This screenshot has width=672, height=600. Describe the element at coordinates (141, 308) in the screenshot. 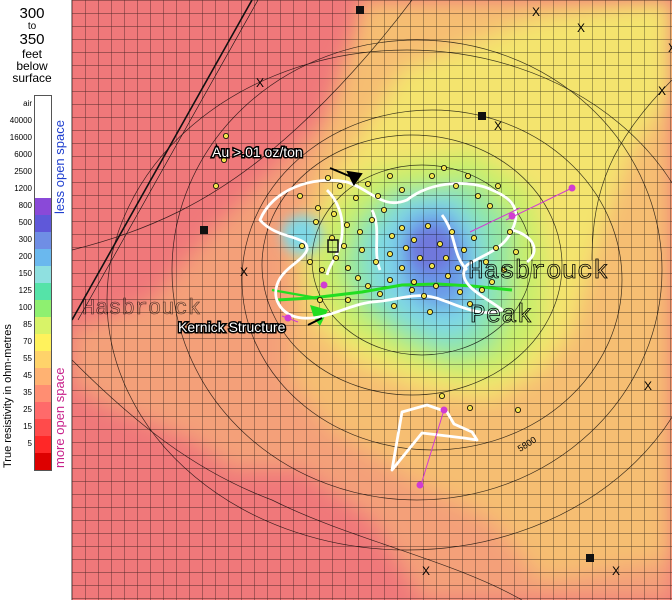

I see `left-faint-label: Hasbrouck` at that location.